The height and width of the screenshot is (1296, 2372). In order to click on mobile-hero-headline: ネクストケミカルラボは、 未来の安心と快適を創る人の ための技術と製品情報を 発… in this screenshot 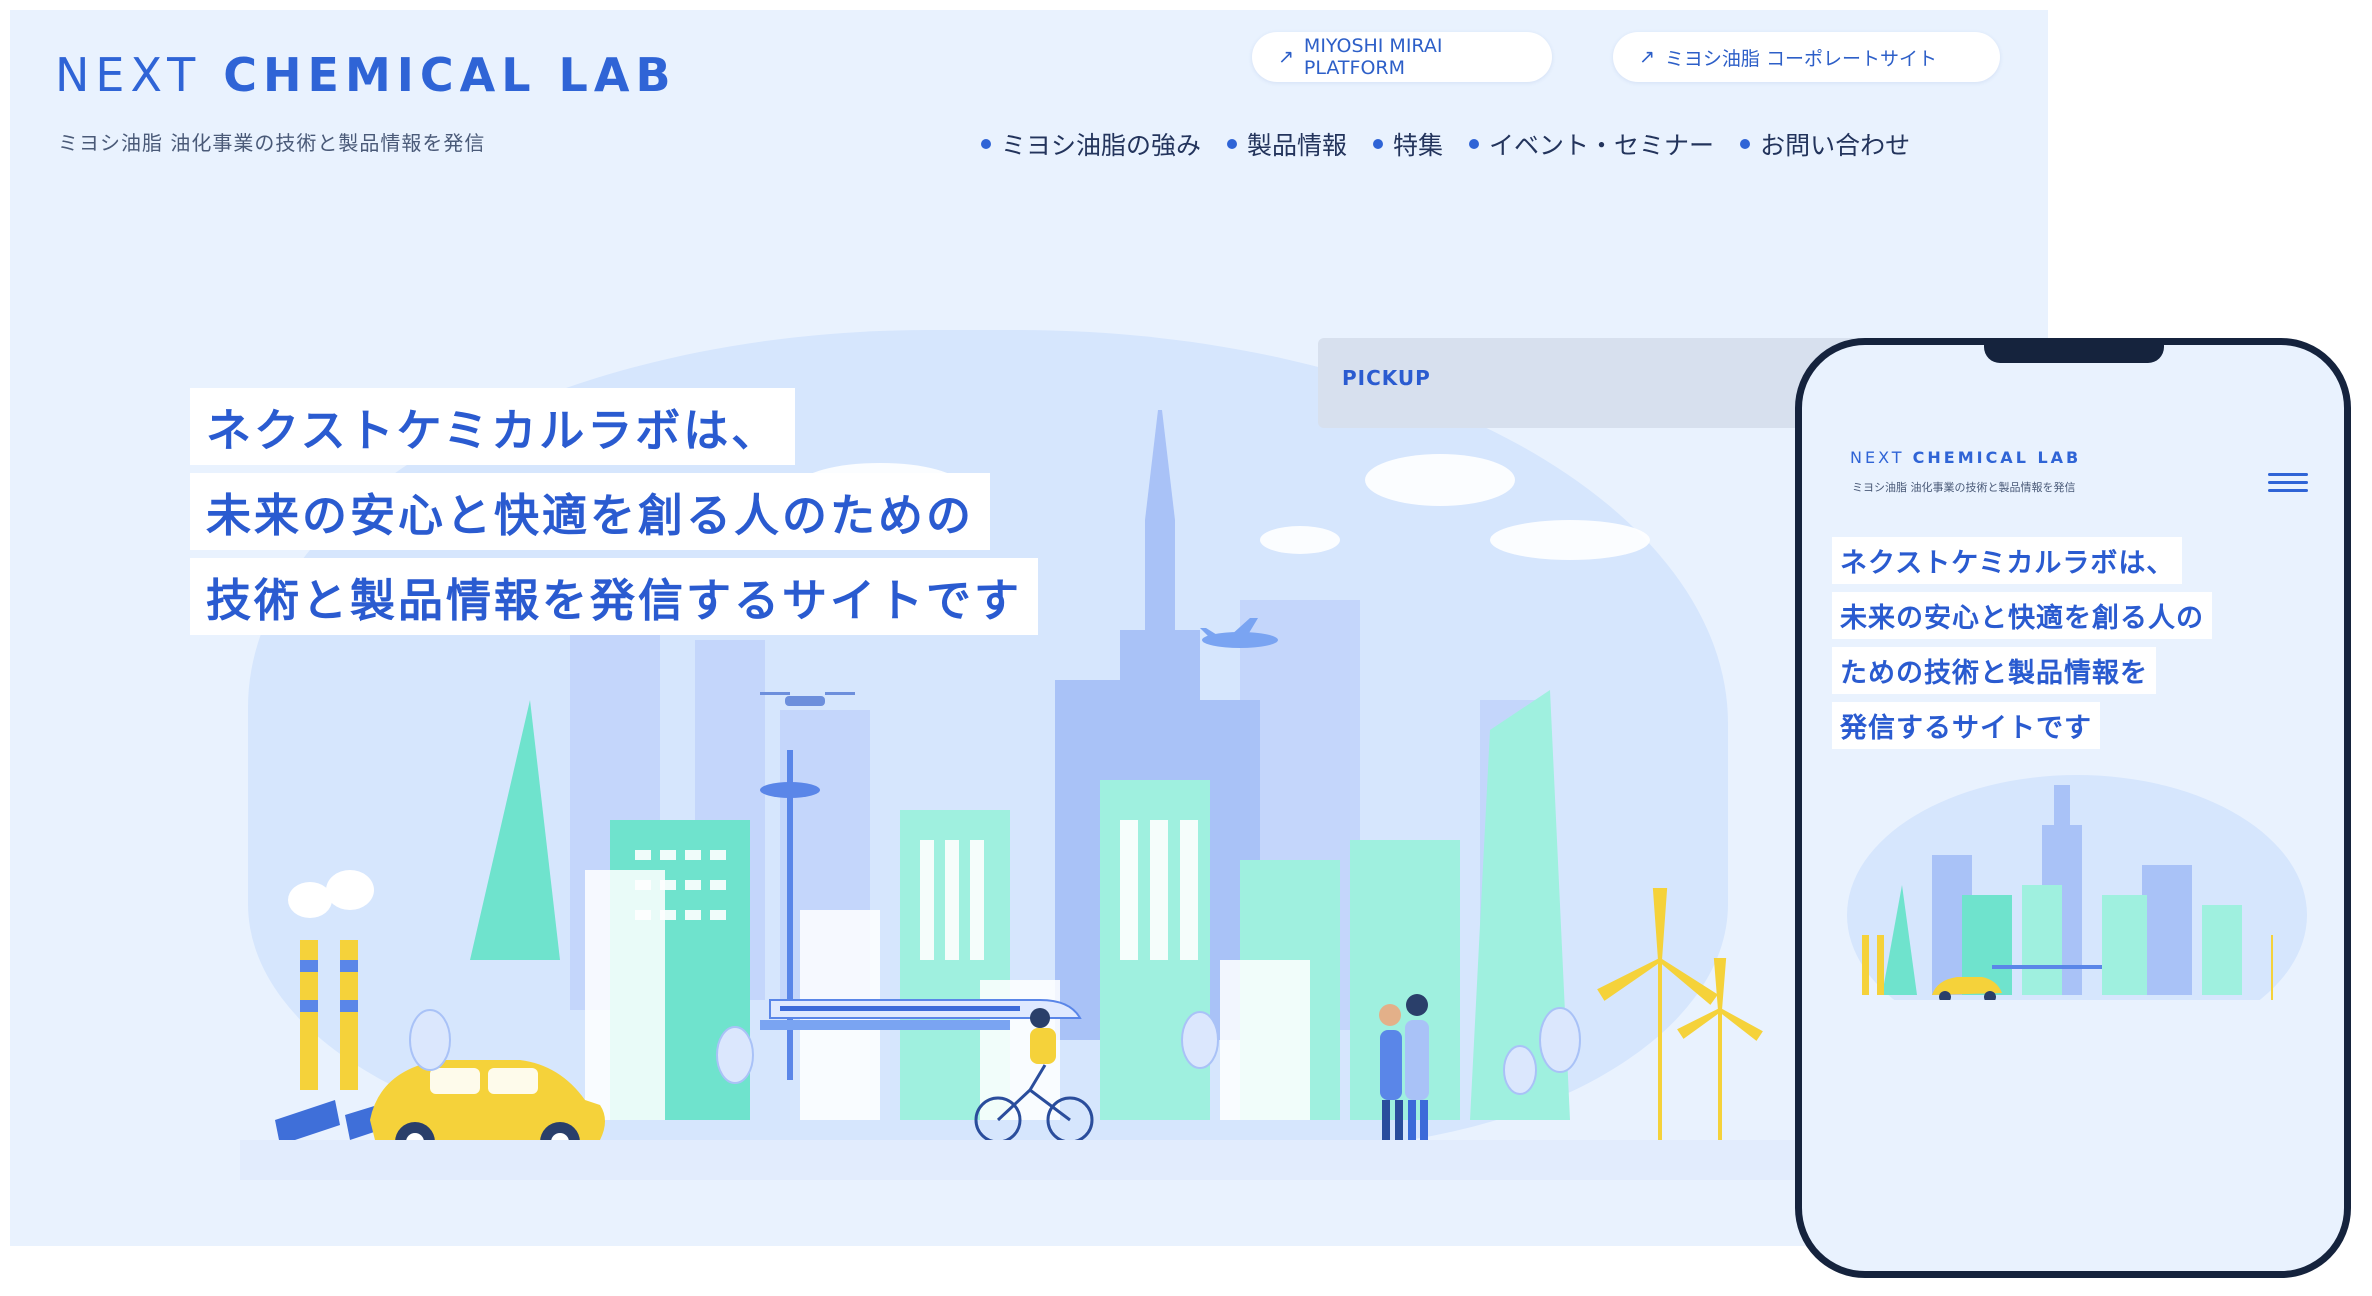, I will do `click(2022, 647)`.